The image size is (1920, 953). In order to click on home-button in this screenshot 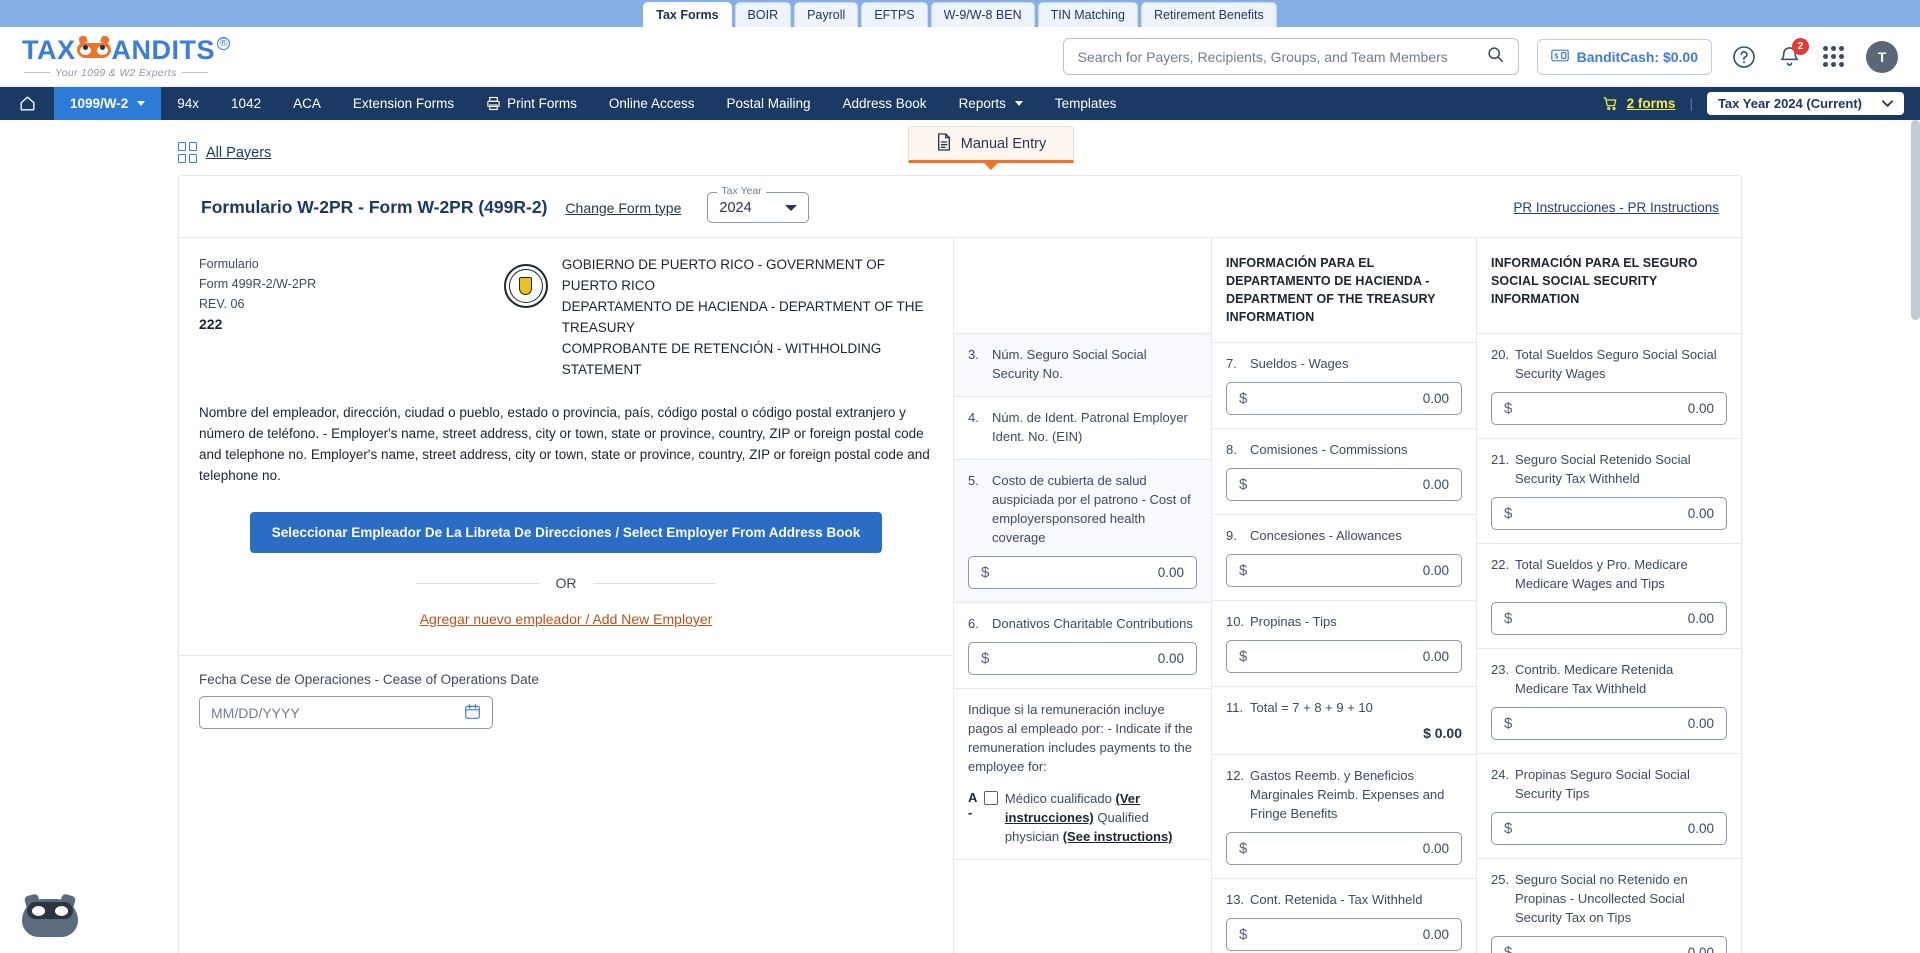, I will do `click(27, 103)`.